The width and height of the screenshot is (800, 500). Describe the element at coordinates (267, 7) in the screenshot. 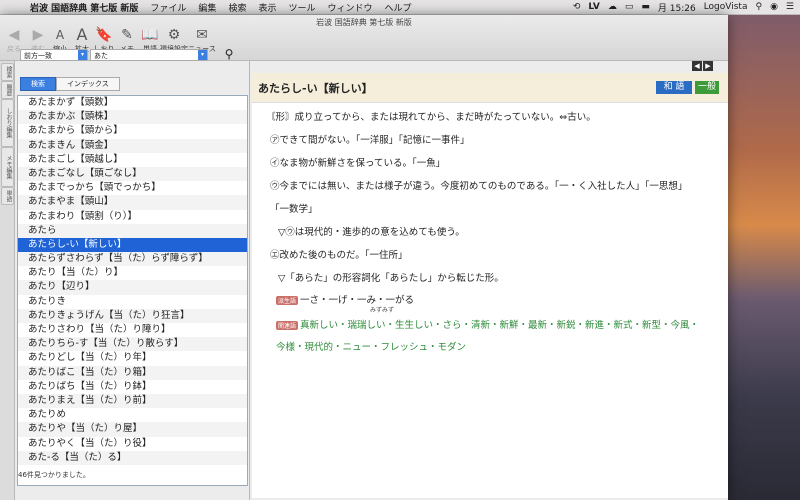

I see `menu-view: 表示` at that location.